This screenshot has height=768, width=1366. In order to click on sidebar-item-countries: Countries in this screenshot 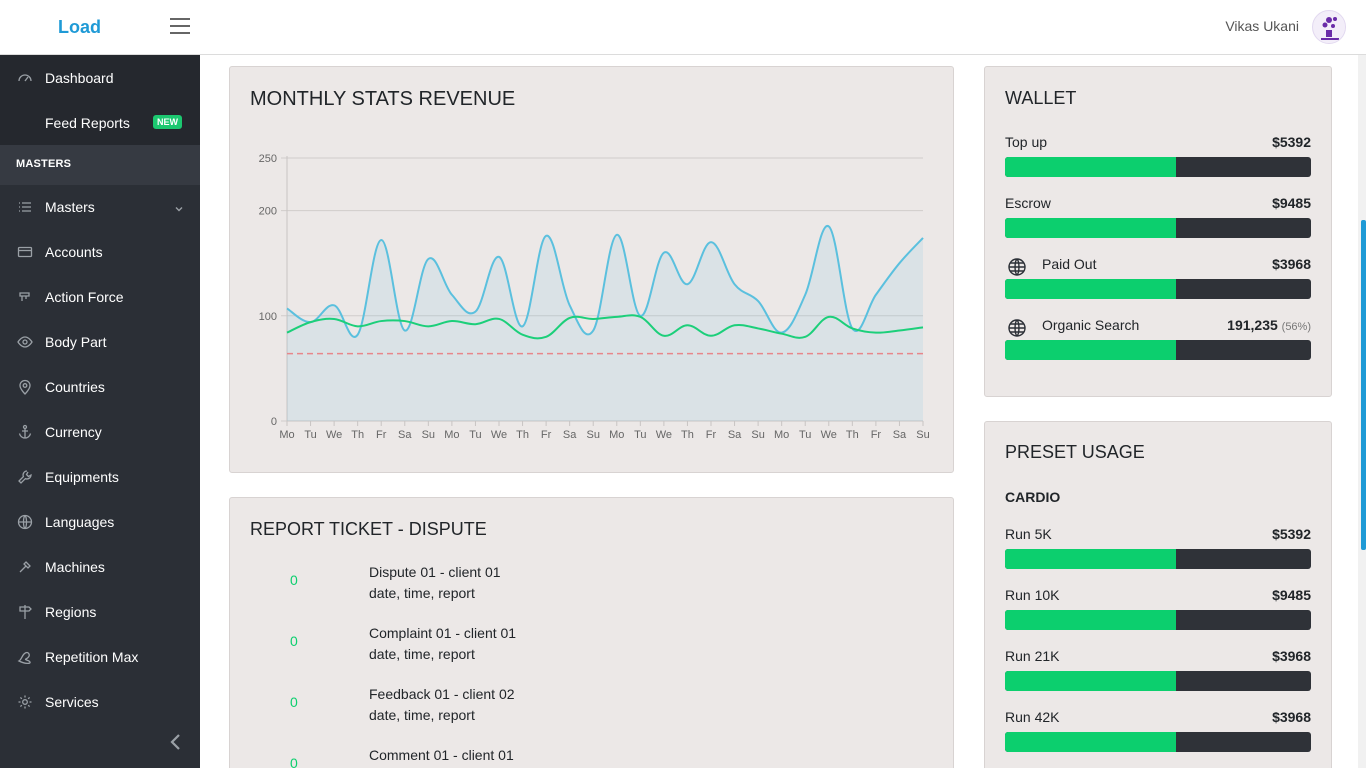, I will do `click(100, 386)`.